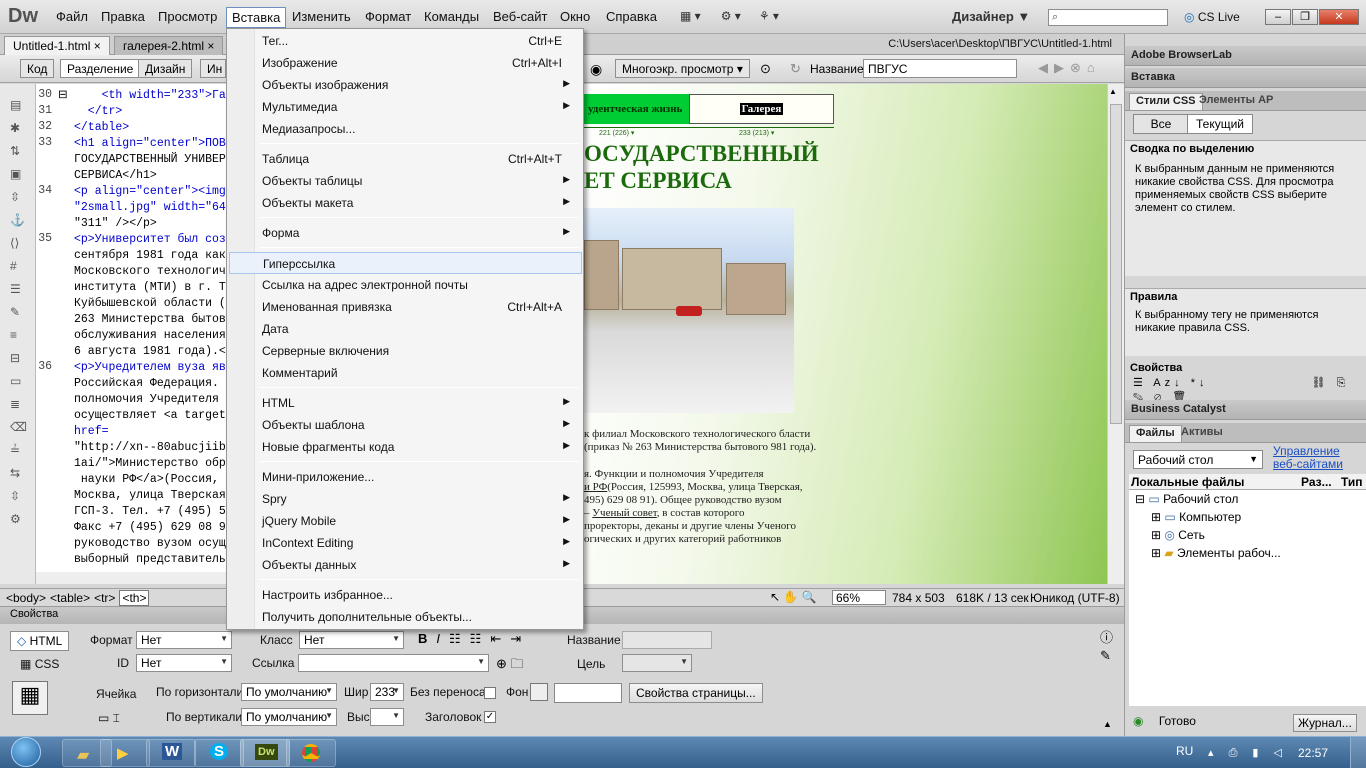  What do you see at coordinates (265, 753) in the screenshot?
I see `taskbar-dreamweaver: Dw` at bounding box center [265, 753].